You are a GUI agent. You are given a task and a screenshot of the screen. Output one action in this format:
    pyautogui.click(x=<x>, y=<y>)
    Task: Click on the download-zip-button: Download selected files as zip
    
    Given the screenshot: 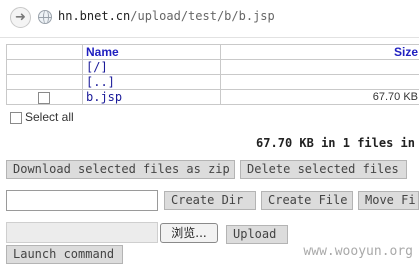 What is the action you would take?
    pyautogui.click(x=120, y=169)
    